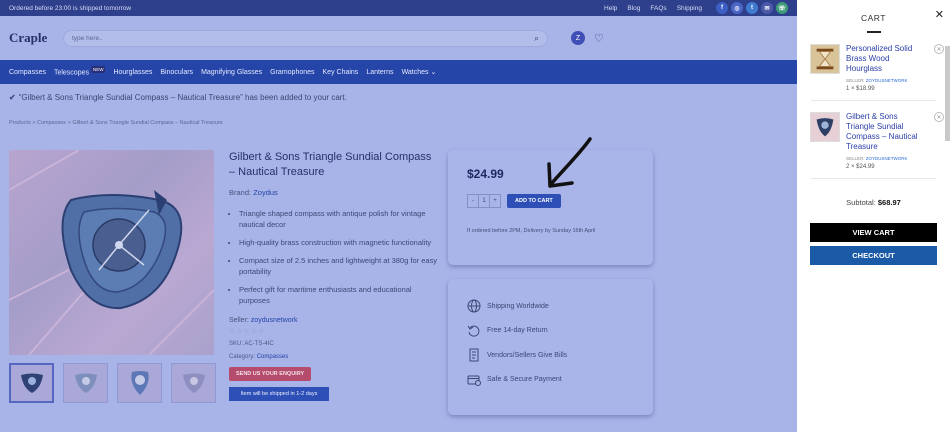 Image resolution: width=950 pixels, height=432 pixels. What do you see at coordinates (873, 232) in the screenshot?
I see `view-cart-button: VIEW CART` at bounding box center [873, 232].